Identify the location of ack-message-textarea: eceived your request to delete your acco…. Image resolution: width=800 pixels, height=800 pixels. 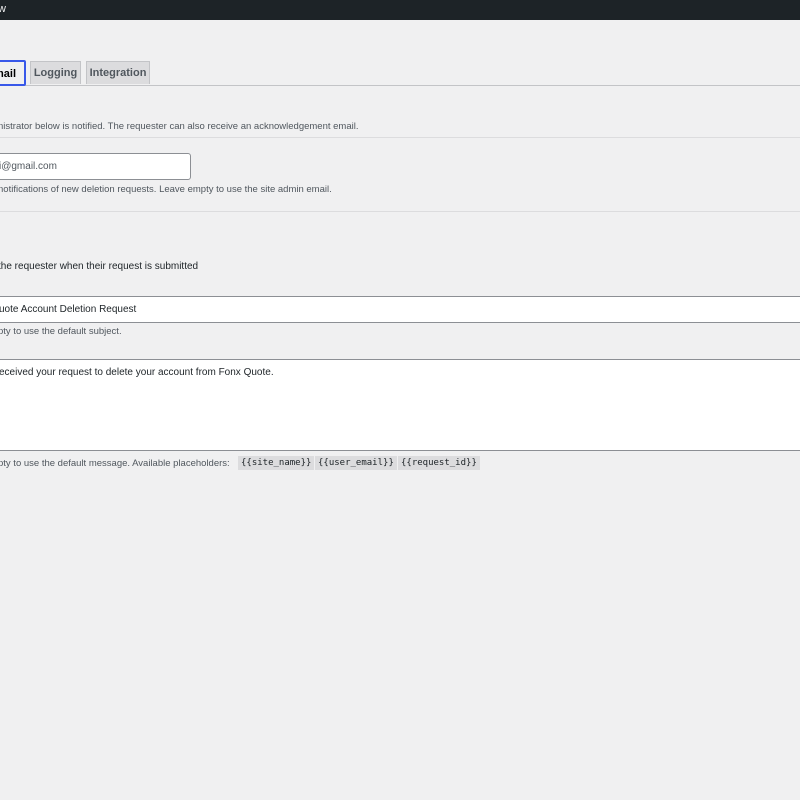
(400, 405).